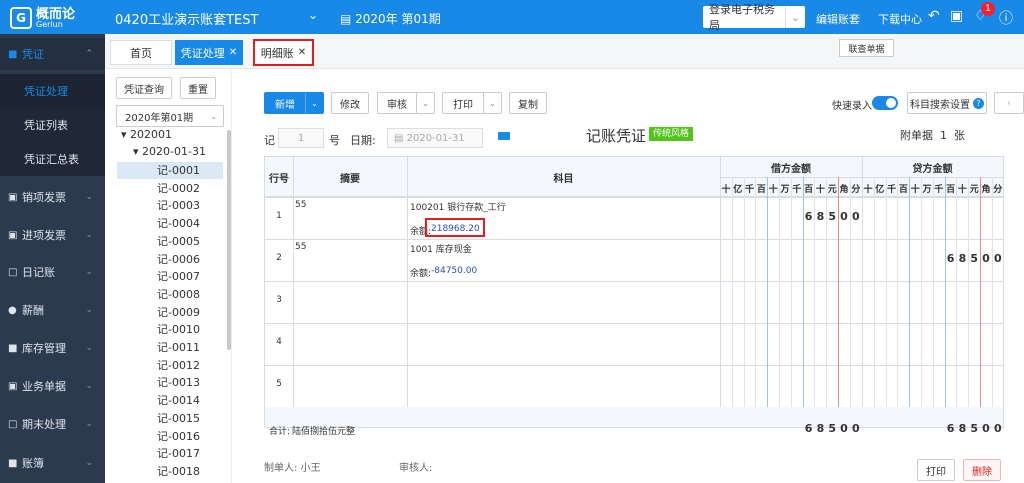  I want to click on sidebar-item-ledger: ■ 账簿 ⌄, so click(52, 463).